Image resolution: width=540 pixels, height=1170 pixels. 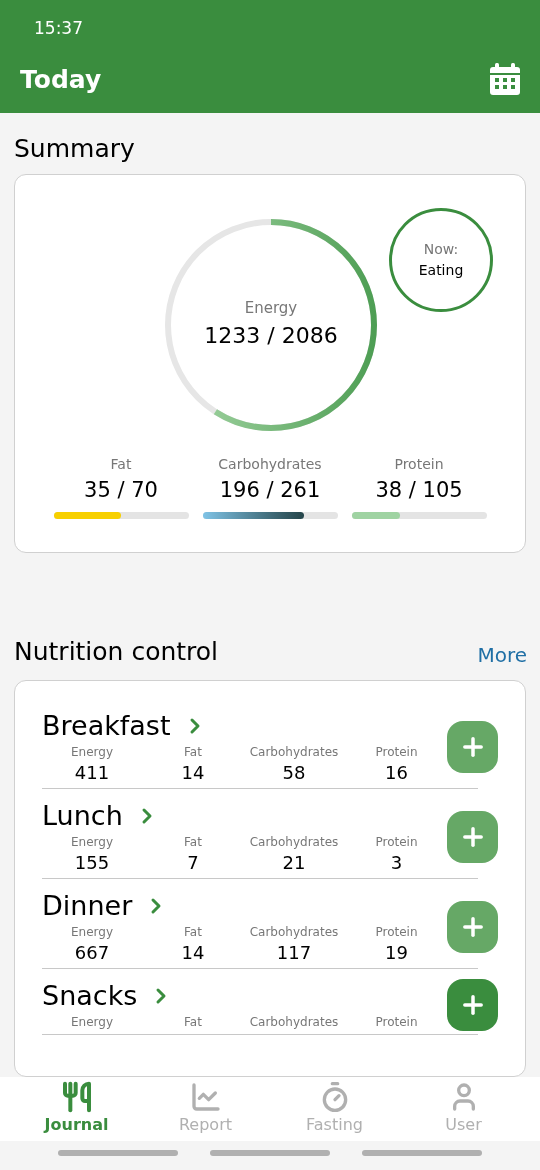 What do you see at coordinates (92, 773) in the screenshot?
I see `stat-value: 411` at bounding box center [92, 773].